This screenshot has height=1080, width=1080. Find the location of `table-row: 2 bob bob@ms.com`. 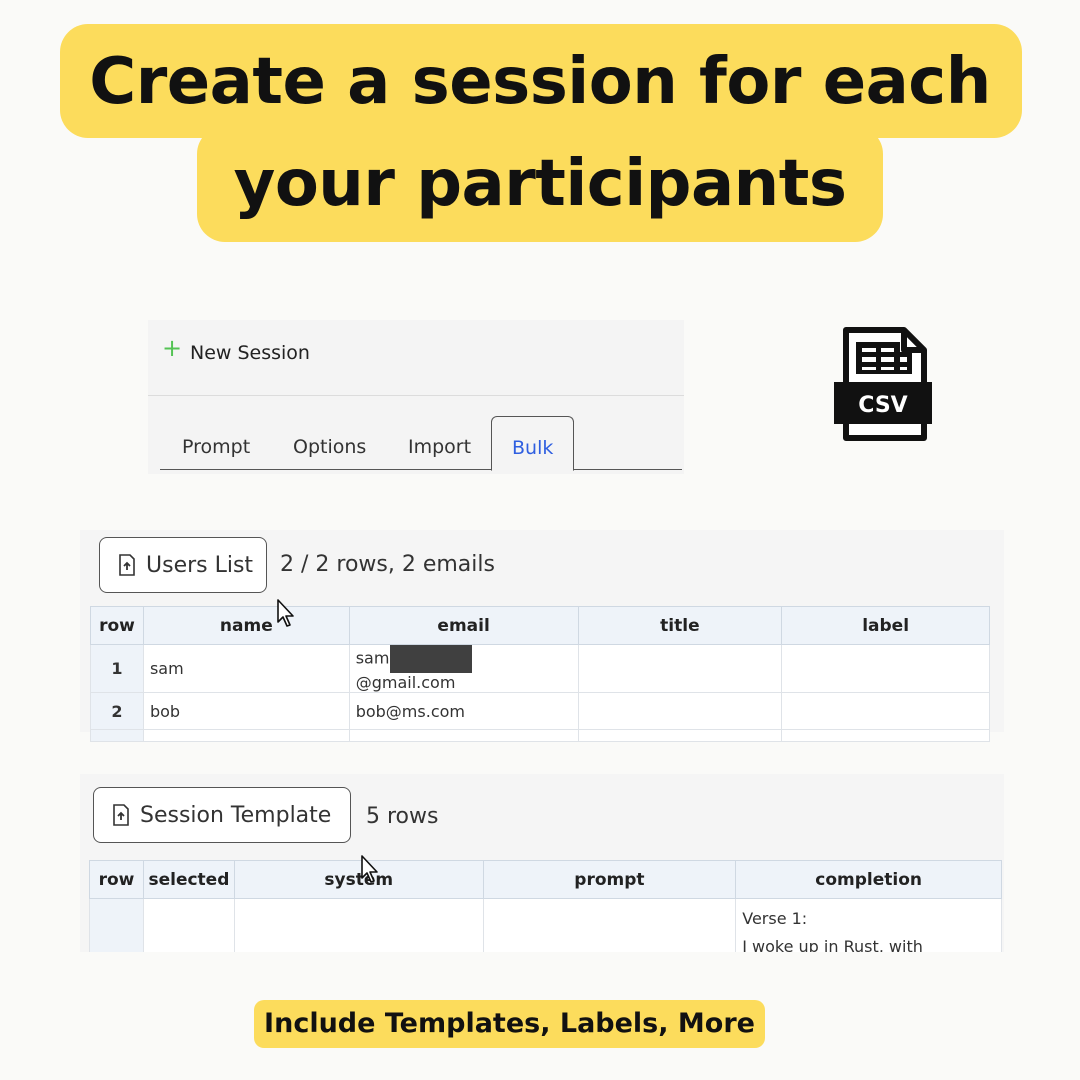

table-row: 2 bob bob@ms.com is located at coordinates (540, 711).